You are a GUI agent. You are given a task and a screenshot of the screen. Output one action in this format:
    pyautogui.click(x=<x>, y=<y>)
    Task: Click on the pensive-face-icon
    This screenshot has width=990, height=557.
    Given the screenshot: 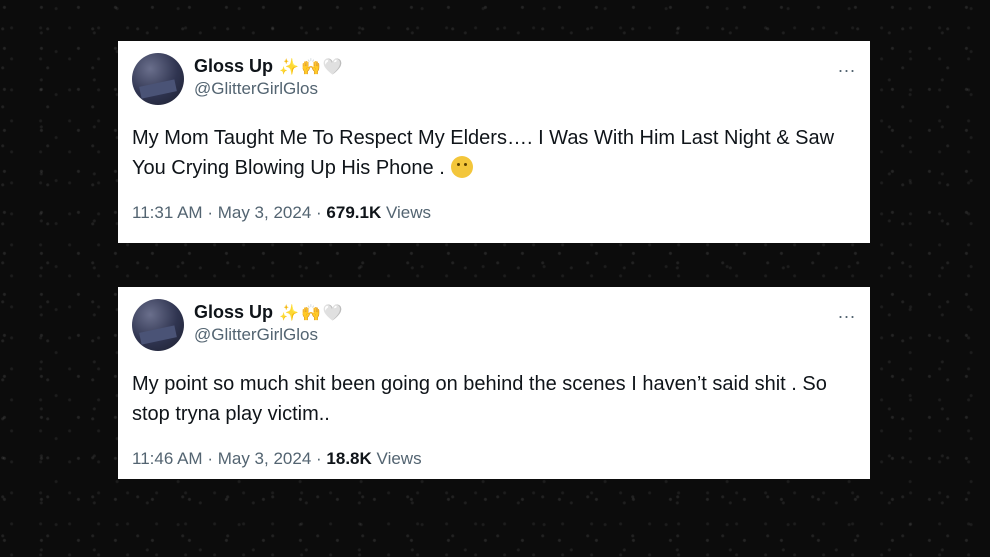 What is the action you would take?
    pyautogui.click(x=461, y=167)
    